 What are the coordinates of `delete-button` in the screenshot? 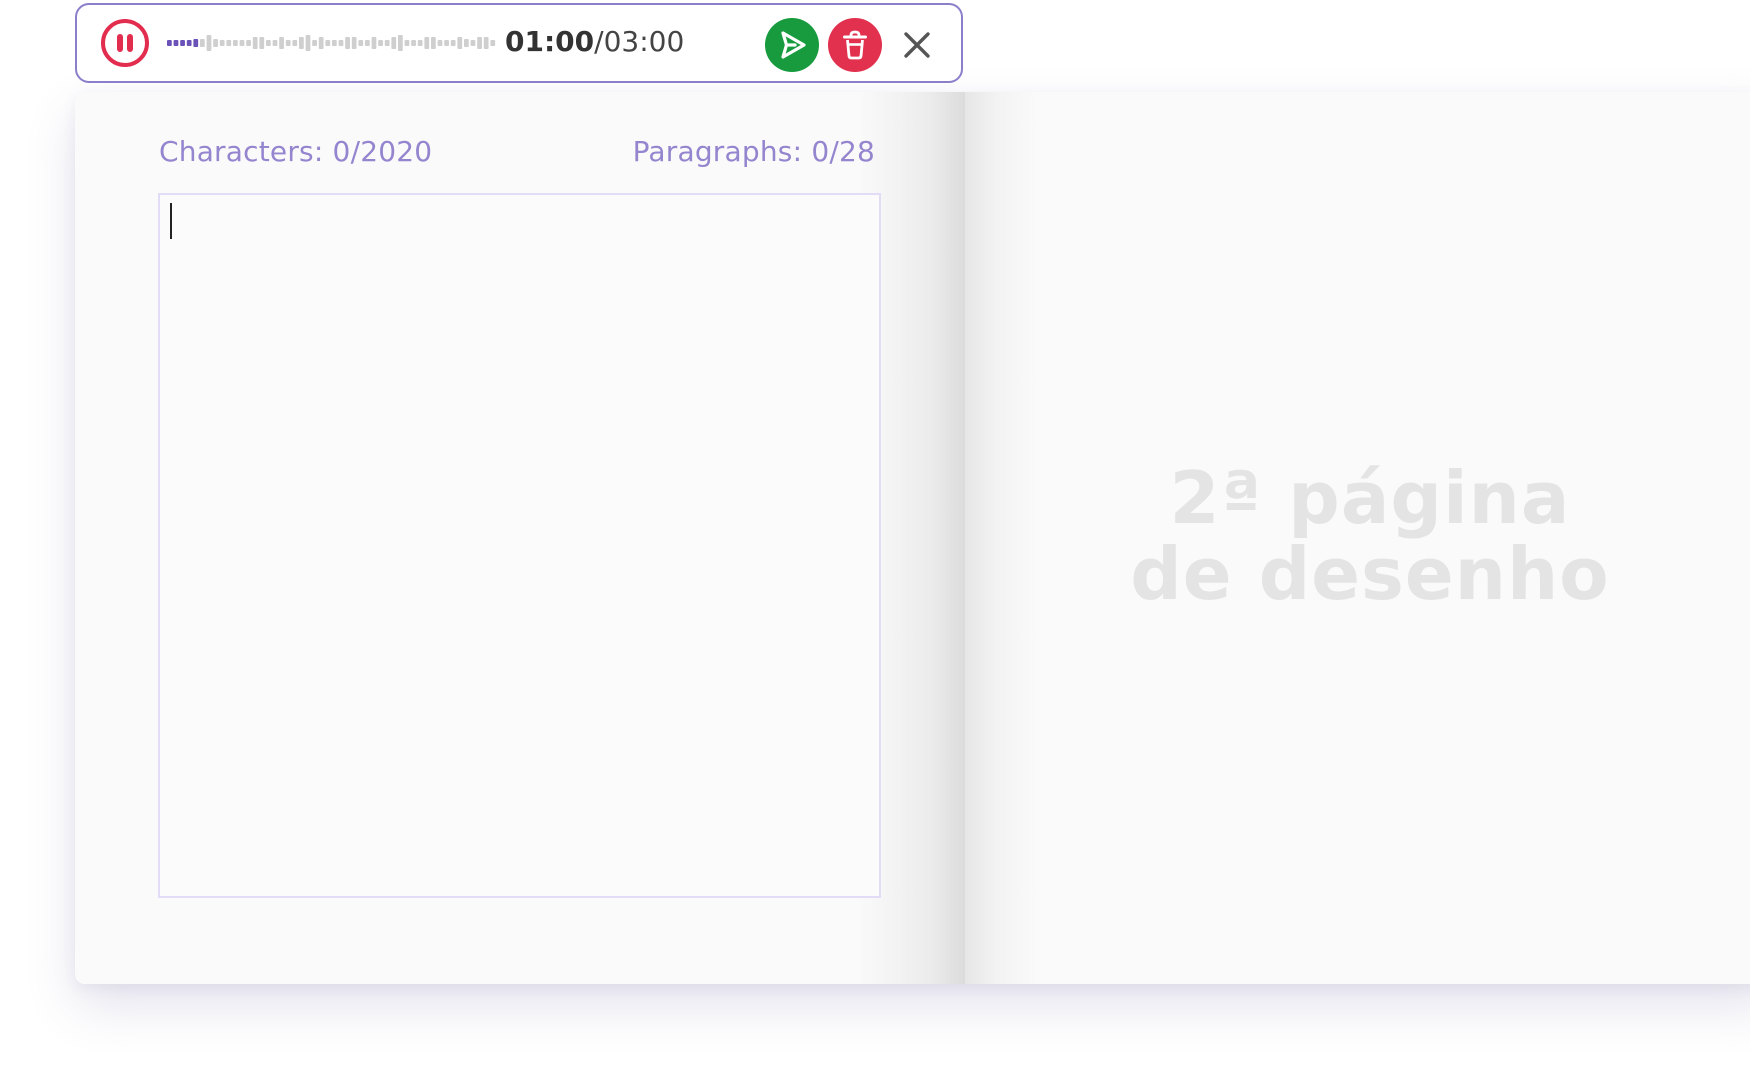 It's located at (855, 45).